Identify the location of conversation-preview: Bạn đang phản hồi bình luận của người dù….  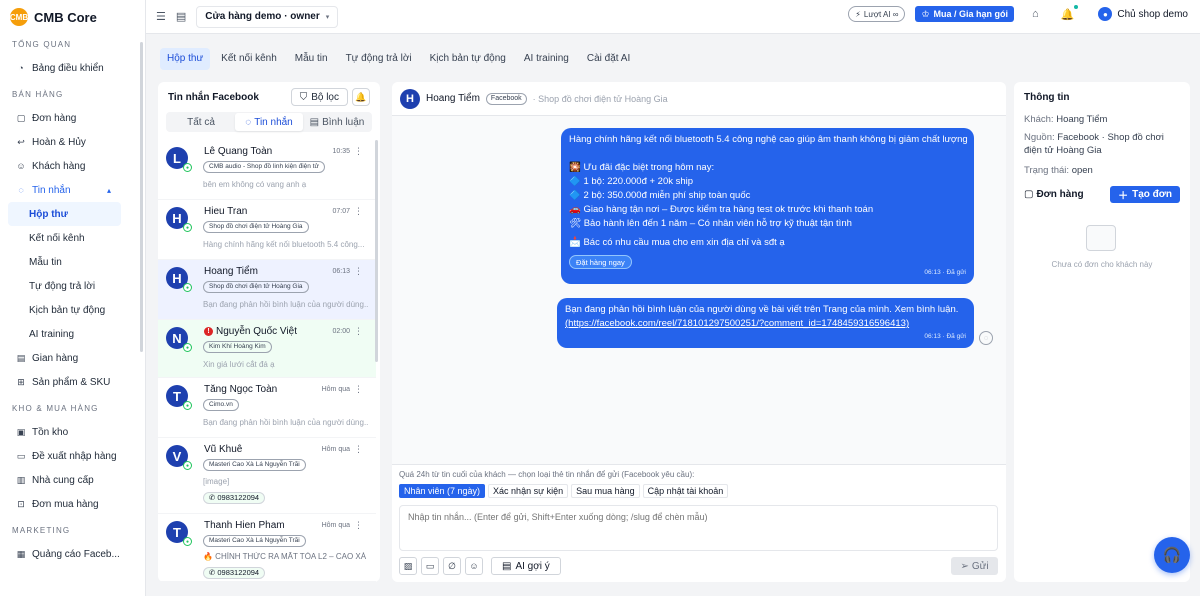
(285, 422).